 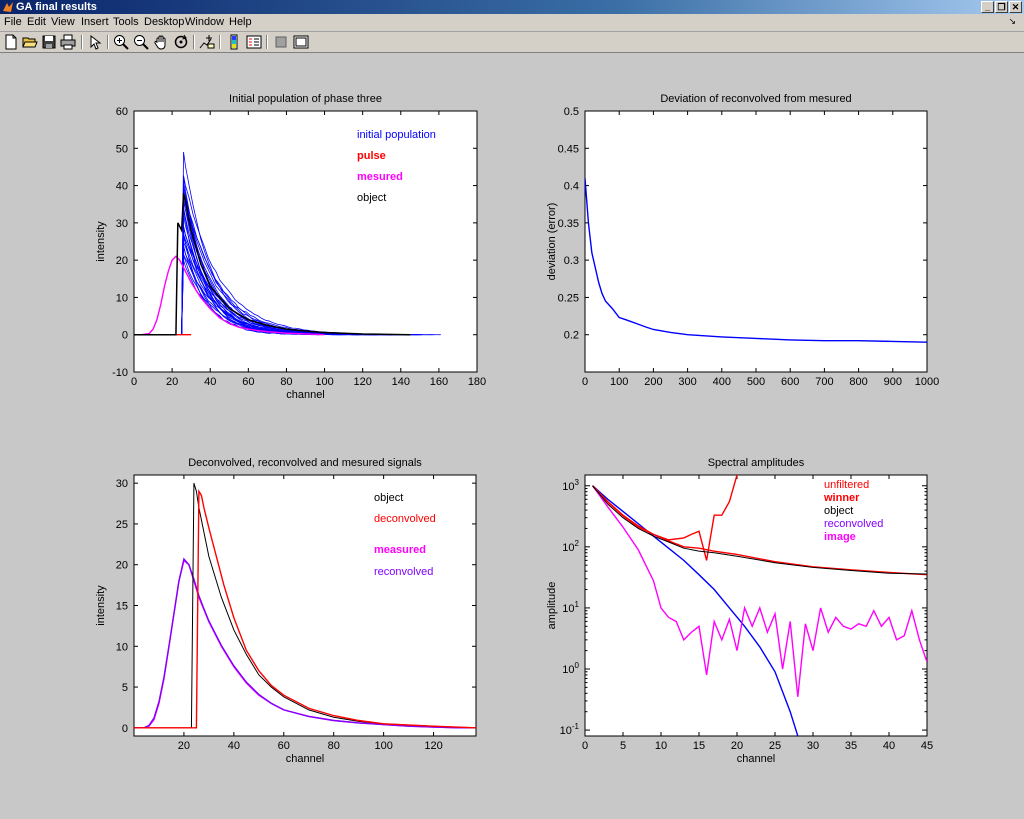 I want to click on menu-edit: Edit, so click(x=36, y=22).